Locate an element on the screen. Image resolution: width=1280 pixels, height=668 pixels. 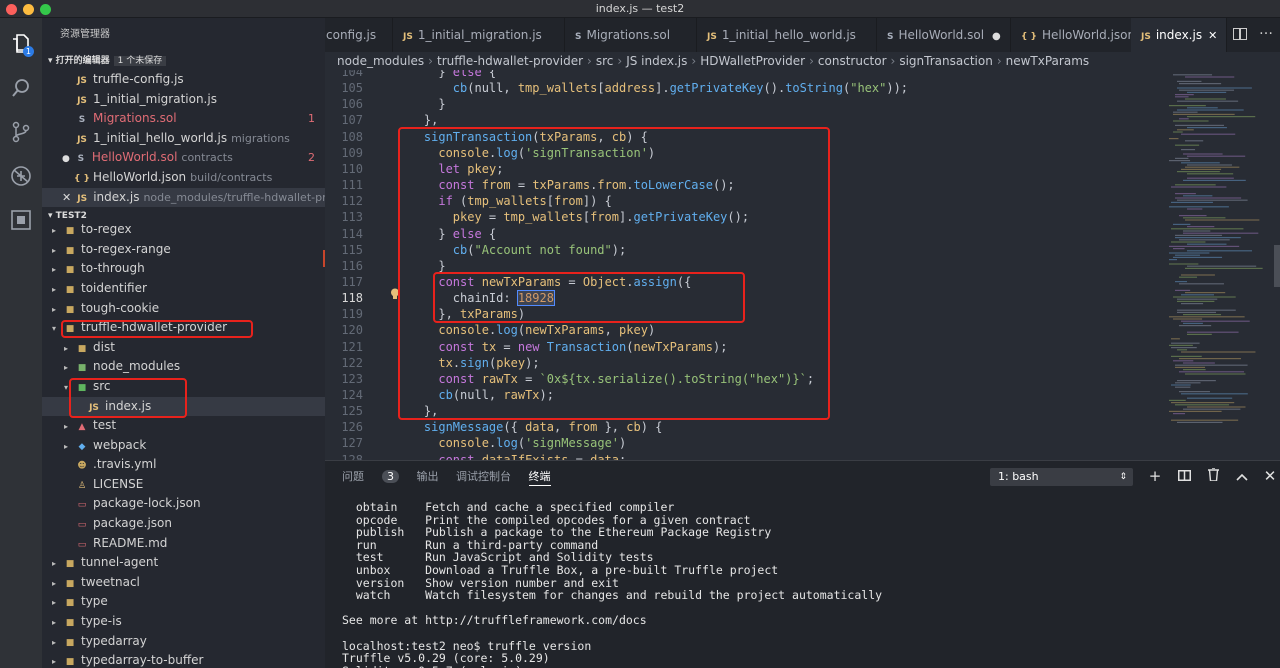
breadcrumb-item: signTransaction is located at coordinates (945, 61).